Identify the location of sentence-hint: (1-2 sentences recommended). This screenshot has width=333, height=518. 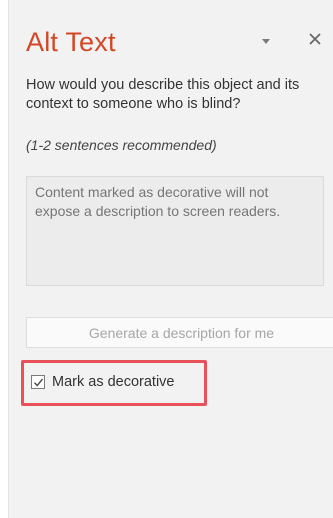
(121, 145).